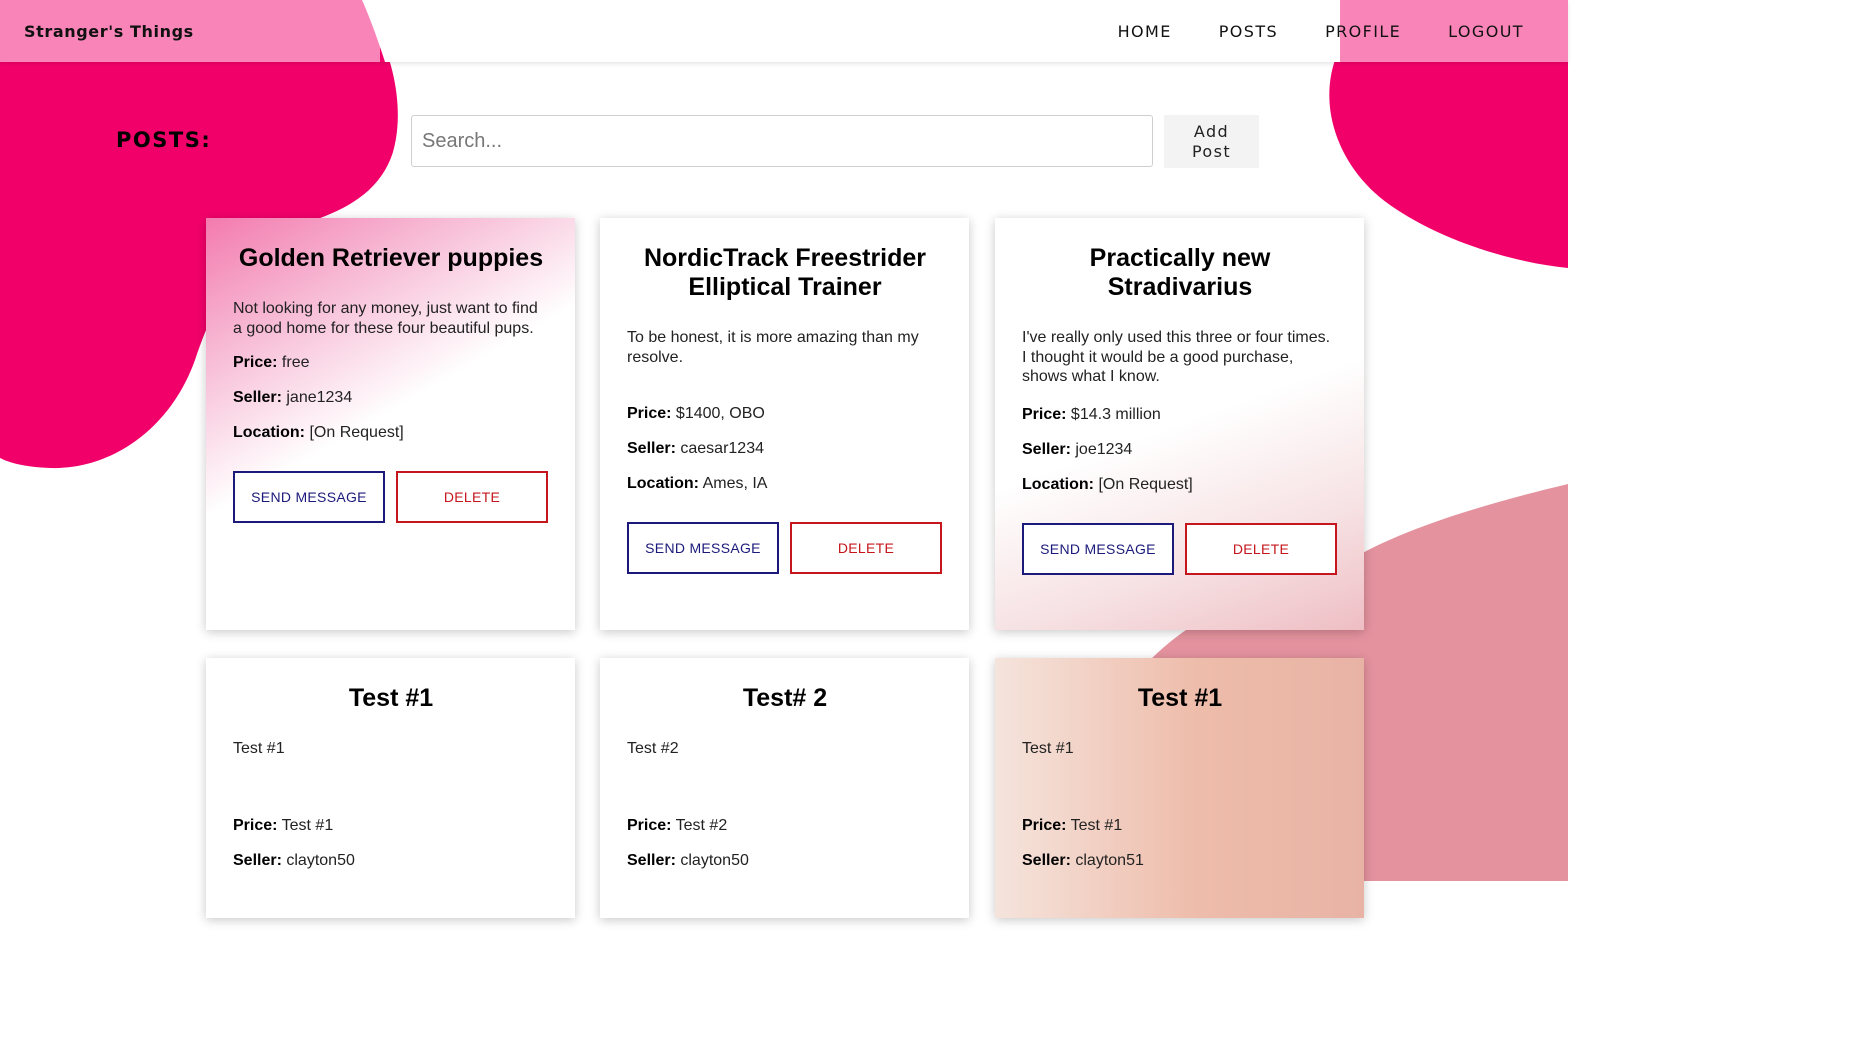 The width and height of the screenshot is (1862, 1046). I want to click on post-seller: Seller: joe1234, so click(1180, 449).